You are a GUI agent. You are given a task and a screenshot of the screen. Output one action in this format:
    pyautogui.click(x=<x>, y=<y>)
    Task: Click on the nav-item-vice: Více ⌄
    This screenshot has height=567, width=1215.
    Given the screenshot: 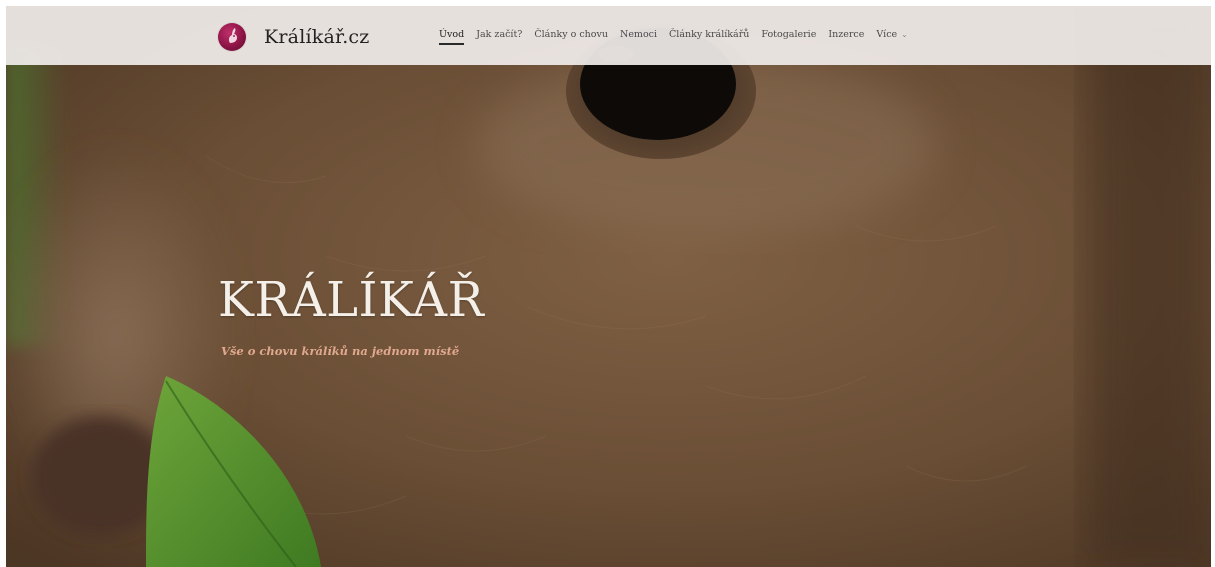 What is the action you would take?
    pyautogui.click(x=892, y=34)
    